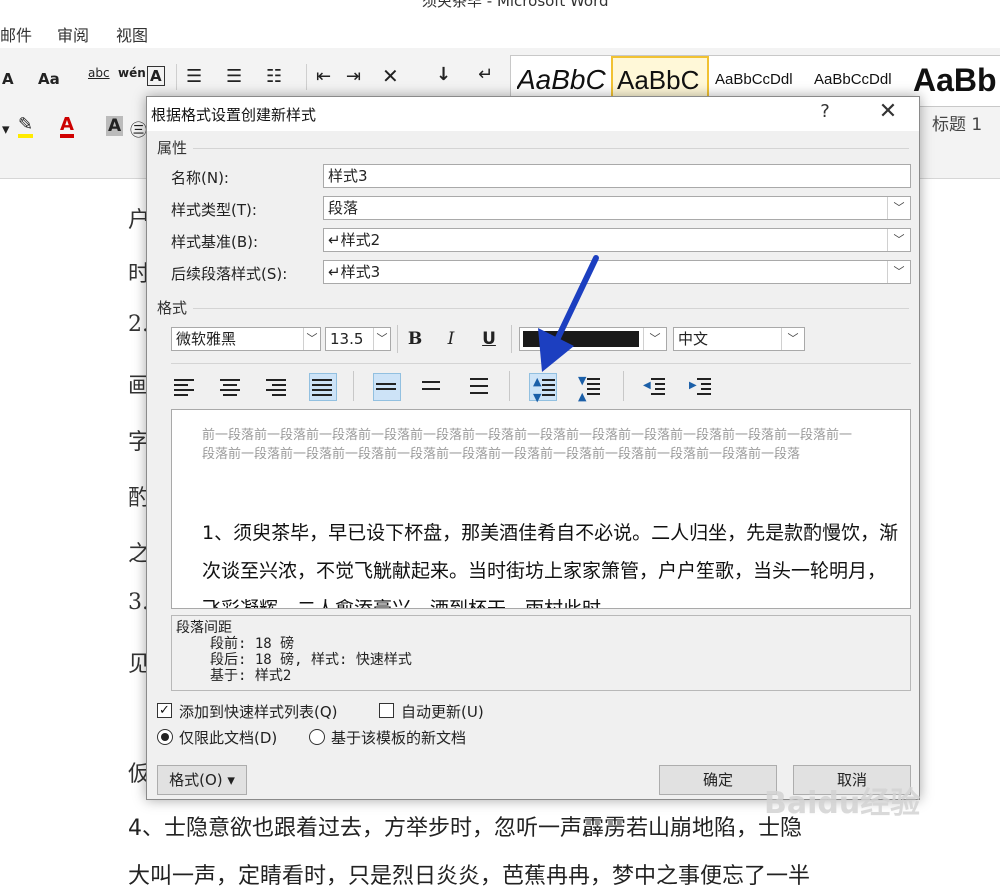  Describe the element at coordinates (390, 76) in the screenshot. I see `chinese-layout-icon: ✕` at that location.